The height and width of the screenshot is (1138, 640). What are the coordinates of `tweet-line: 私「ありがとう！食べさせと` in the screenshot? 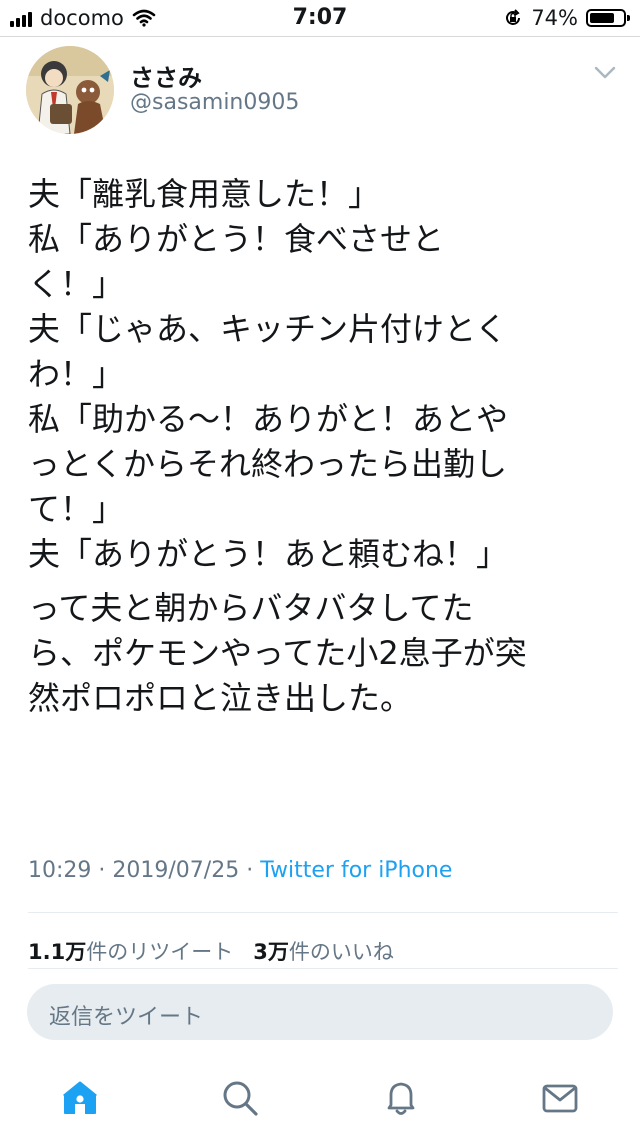 It's located at (236, 239).